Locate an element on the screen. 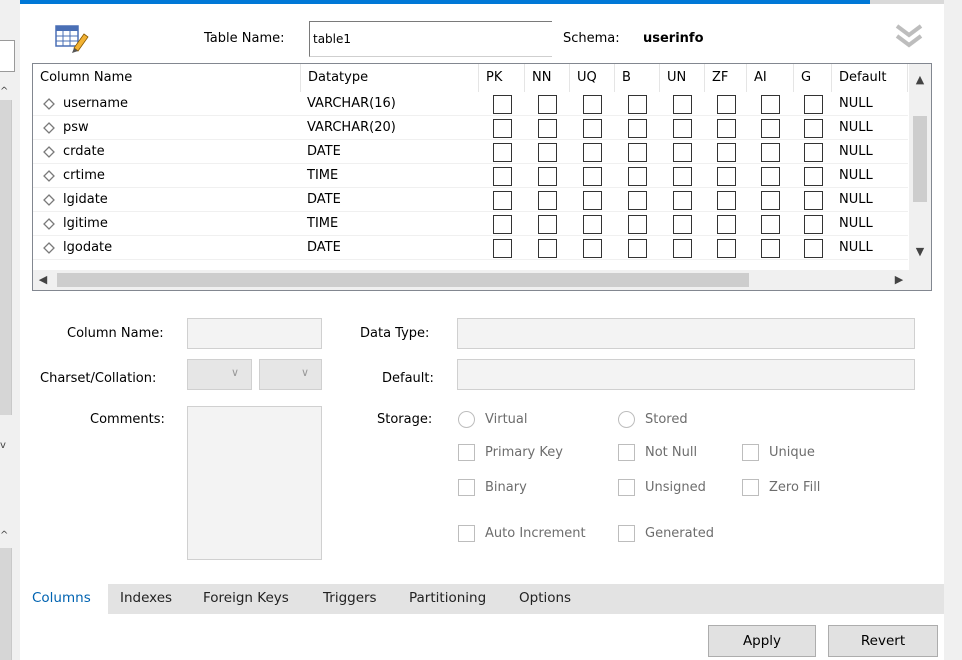 The height and width of the screenshot is (660, 962). comments-field is located at coordinates (254, 483).